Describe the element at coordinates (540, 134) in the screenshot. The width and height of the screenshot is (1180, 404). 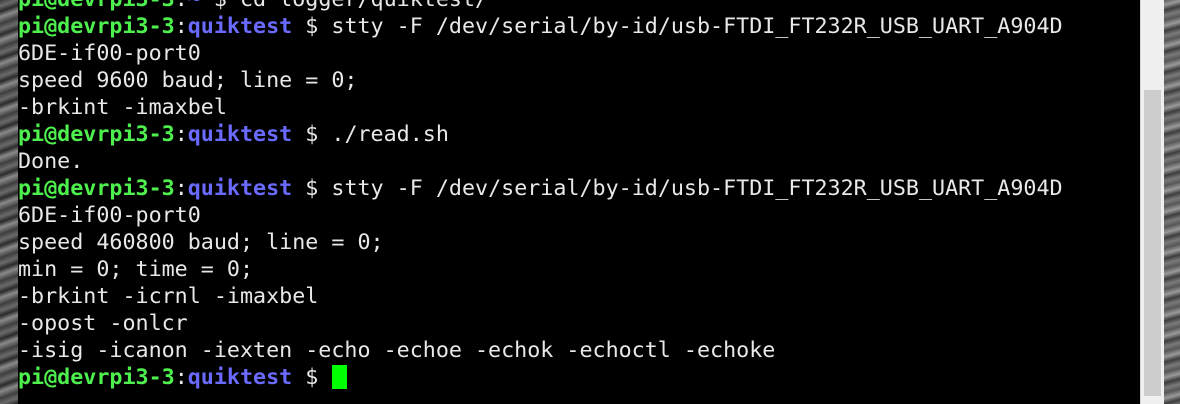
I see `prompt-line: pi@devrpi3-3:quiktest $ ./read.sh` at that location.